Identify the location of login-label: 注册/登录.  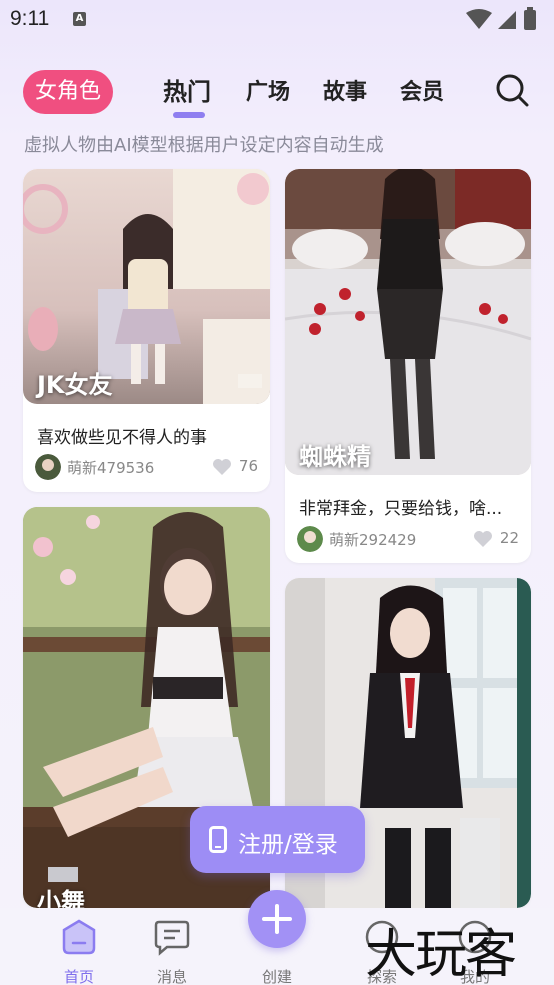
(288, 845).